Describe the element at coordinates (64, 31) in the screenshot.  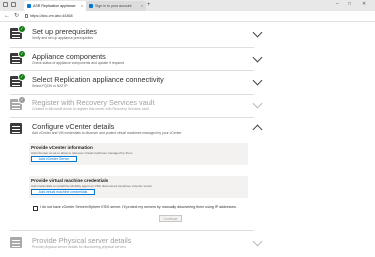
I see `step-title: Set up prerequisites` at that location.